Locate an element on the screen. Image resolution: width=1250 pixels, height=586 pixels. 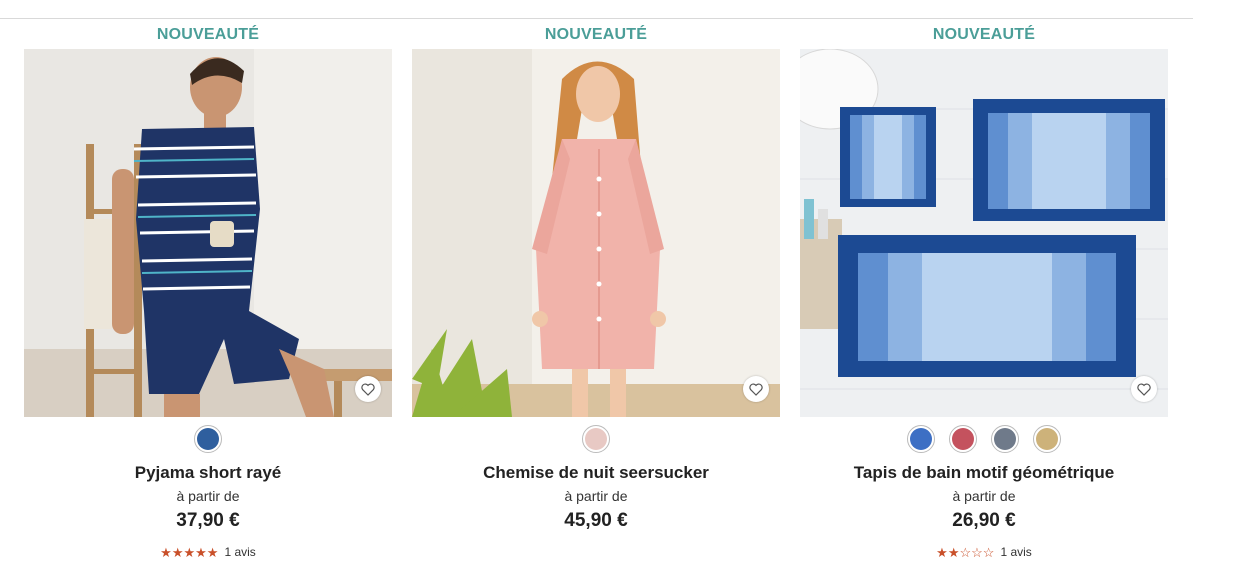
rating: ★ ★ ★ ★ ★ 1 avis is located at coordinates (208, 552).